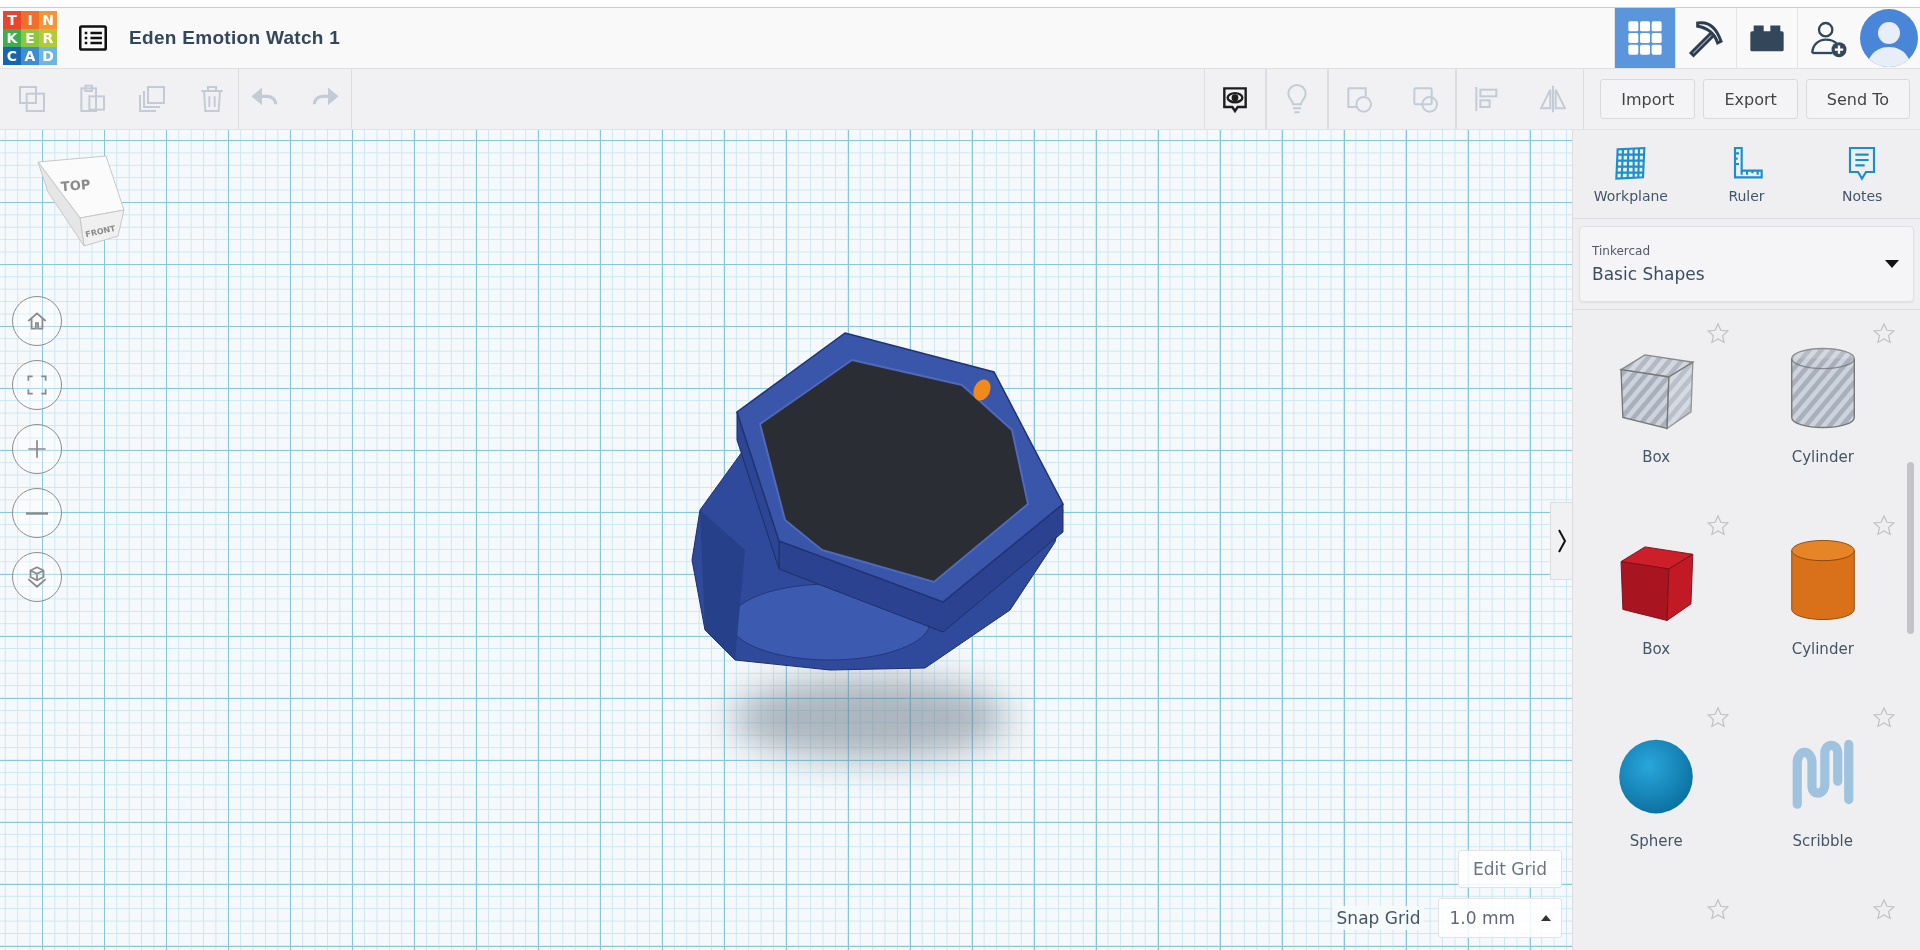 This screenshot has width=1920, height=950. Describe the element at coordinates (1746, 174) in the screenshot. I see `ruler-tool: Ruler` at that location.